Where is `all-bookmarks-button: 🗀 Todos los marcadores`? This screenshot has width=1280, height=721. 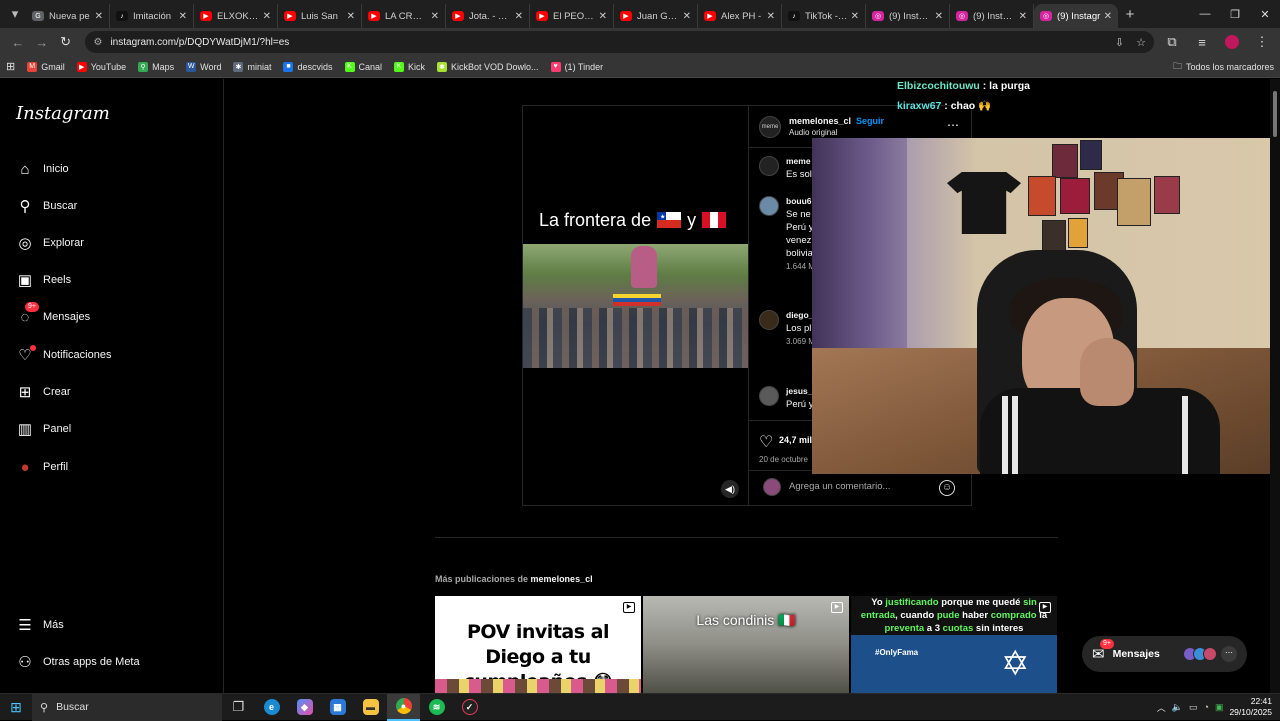
all-bookmarks-button: 🗀 Todos los marcadores is located at coordinates (1223, 67).